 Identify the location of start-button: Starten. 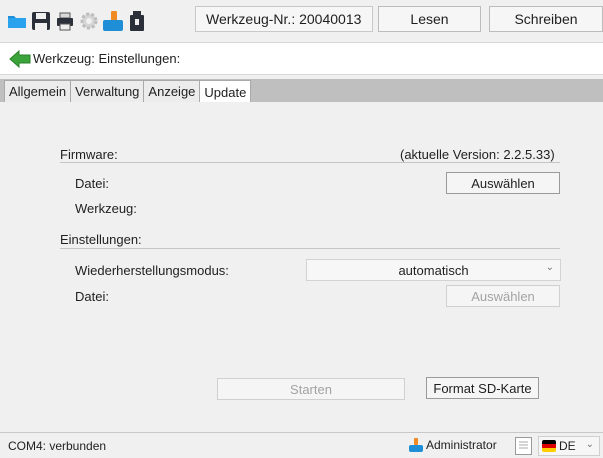
(311, 389).